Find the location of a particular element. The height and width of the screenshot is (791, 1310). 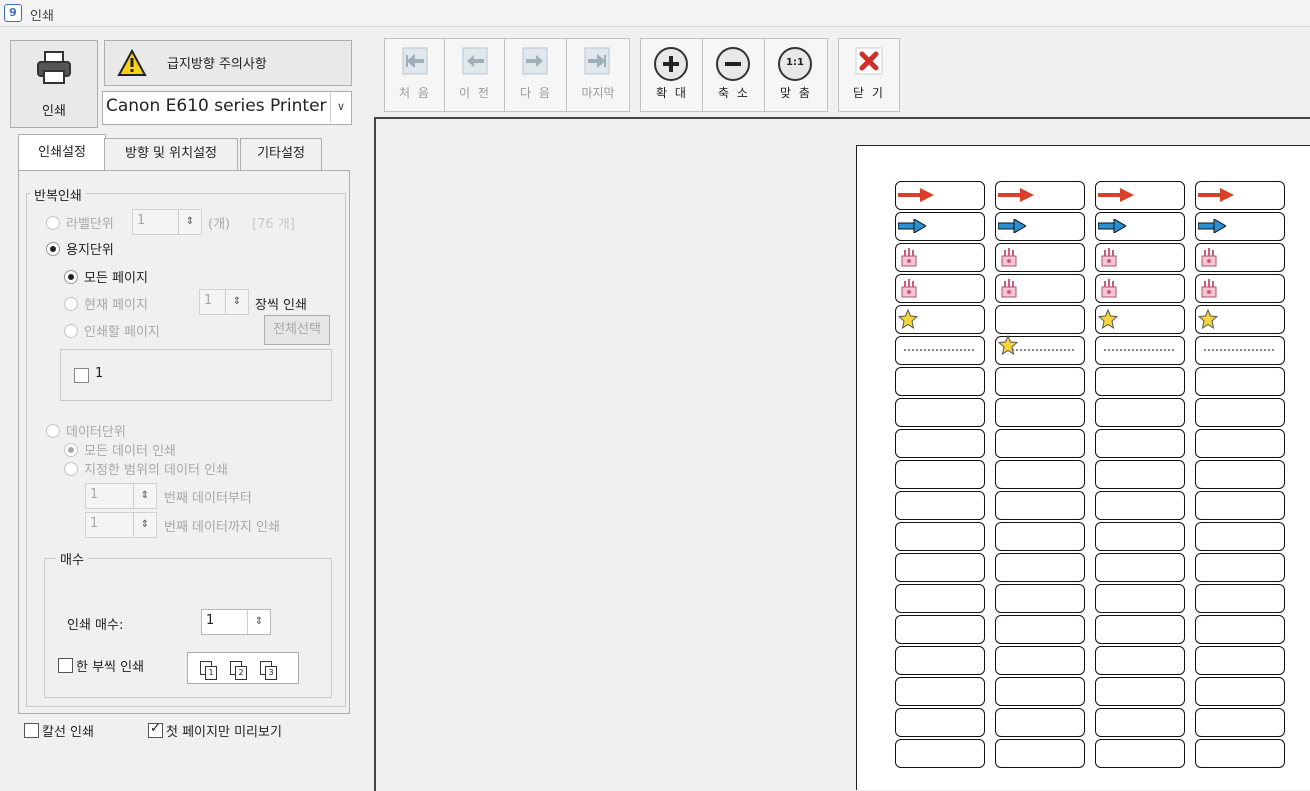

cutline-label: 칼선 인쇄 is located at coordinates (68, 732).